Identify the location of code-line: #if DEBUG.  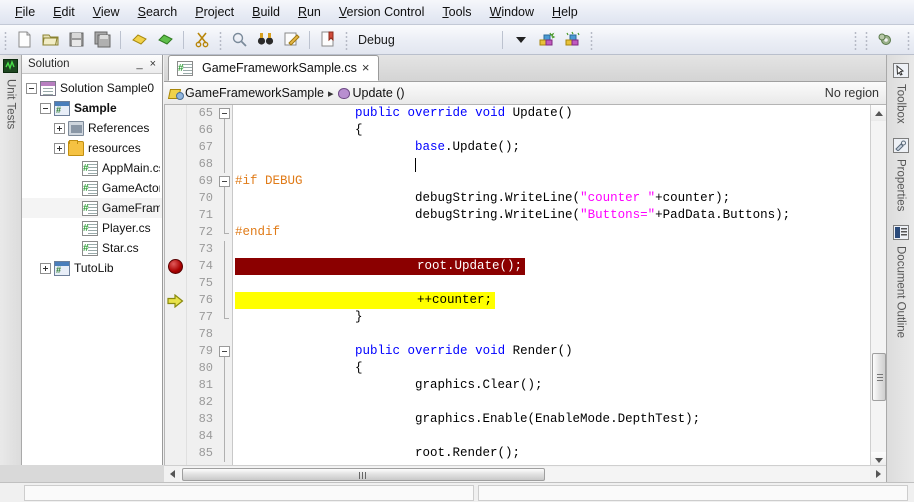
(559, 181).